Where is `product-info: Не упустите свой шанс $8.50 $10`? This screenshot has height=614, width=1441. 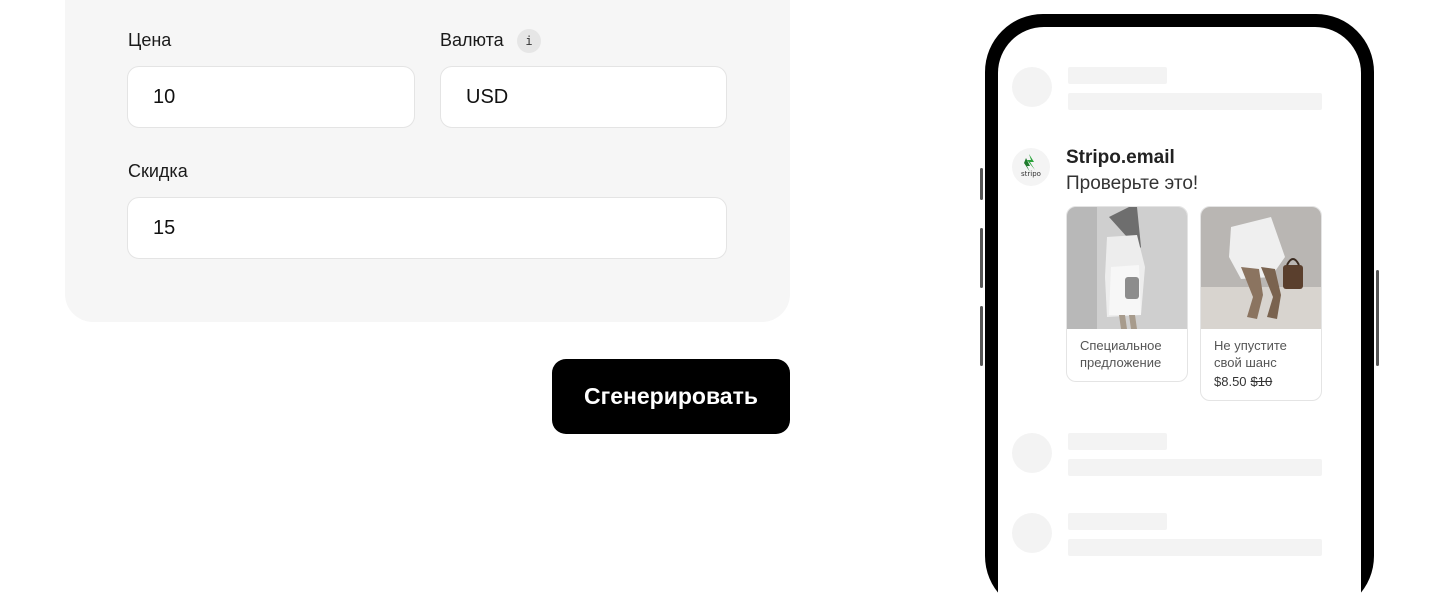 product-info: Не упустите свой шанс $8.50 $10 is located at coordinates (1261, 364).